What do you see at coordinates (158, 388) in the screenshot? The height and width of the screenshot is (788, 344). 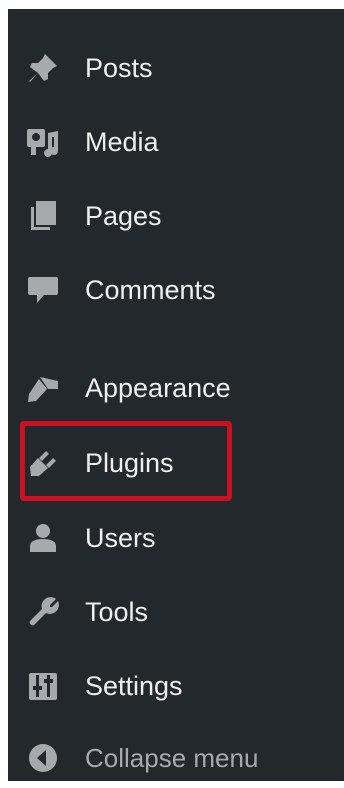 I see `menu-item-label: Appearance` at bounding box center [158, 388].